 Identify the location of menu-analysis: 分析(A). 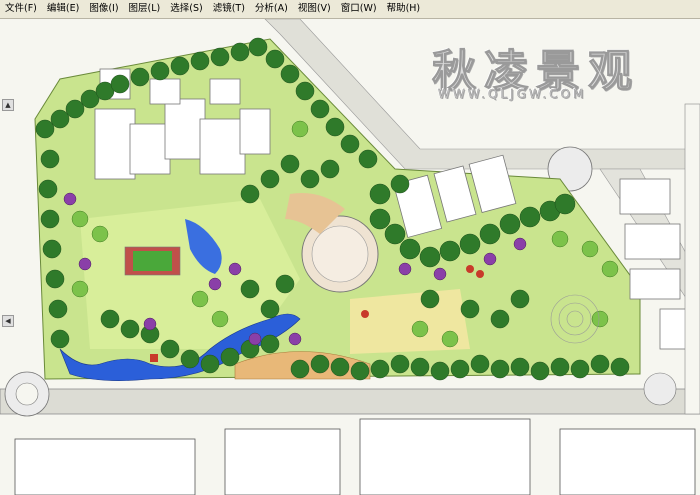
(271, 9).